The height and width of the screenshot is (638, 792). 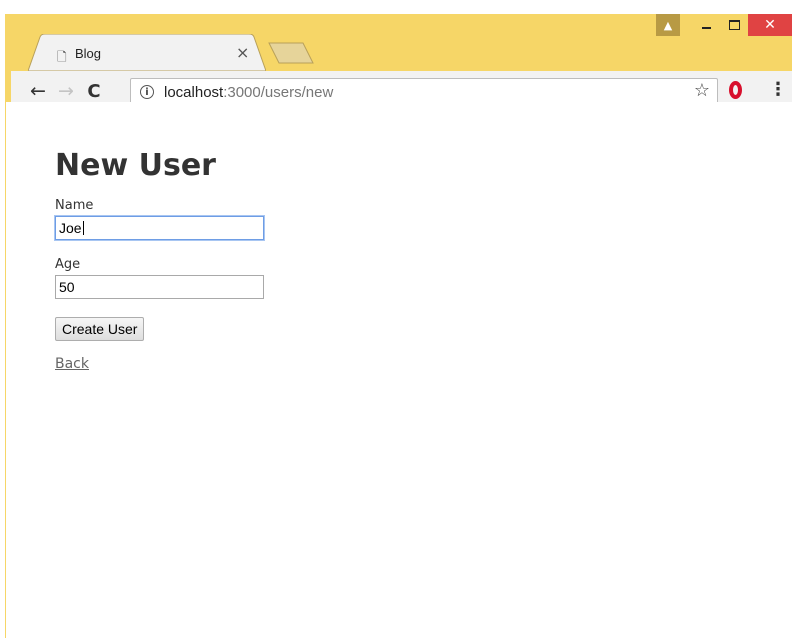 What do you see at coordinates (66, 91) in the screenshot?
I see `forward-button: →` at bounding box center [66, 91].